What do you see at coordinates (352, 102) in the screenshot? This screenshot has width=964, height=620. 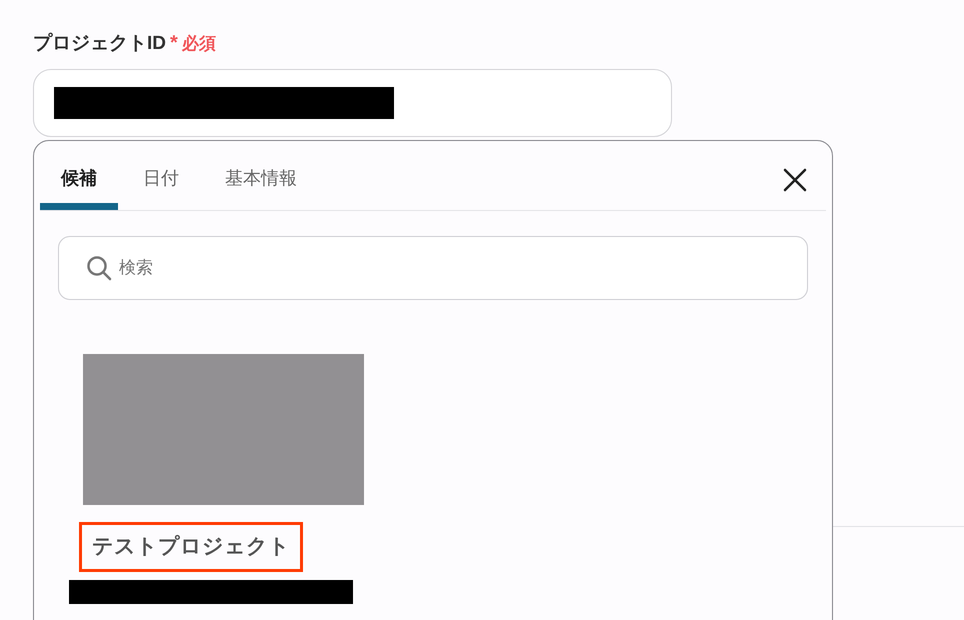 I see `input-field` at bounding box center [352, 102].